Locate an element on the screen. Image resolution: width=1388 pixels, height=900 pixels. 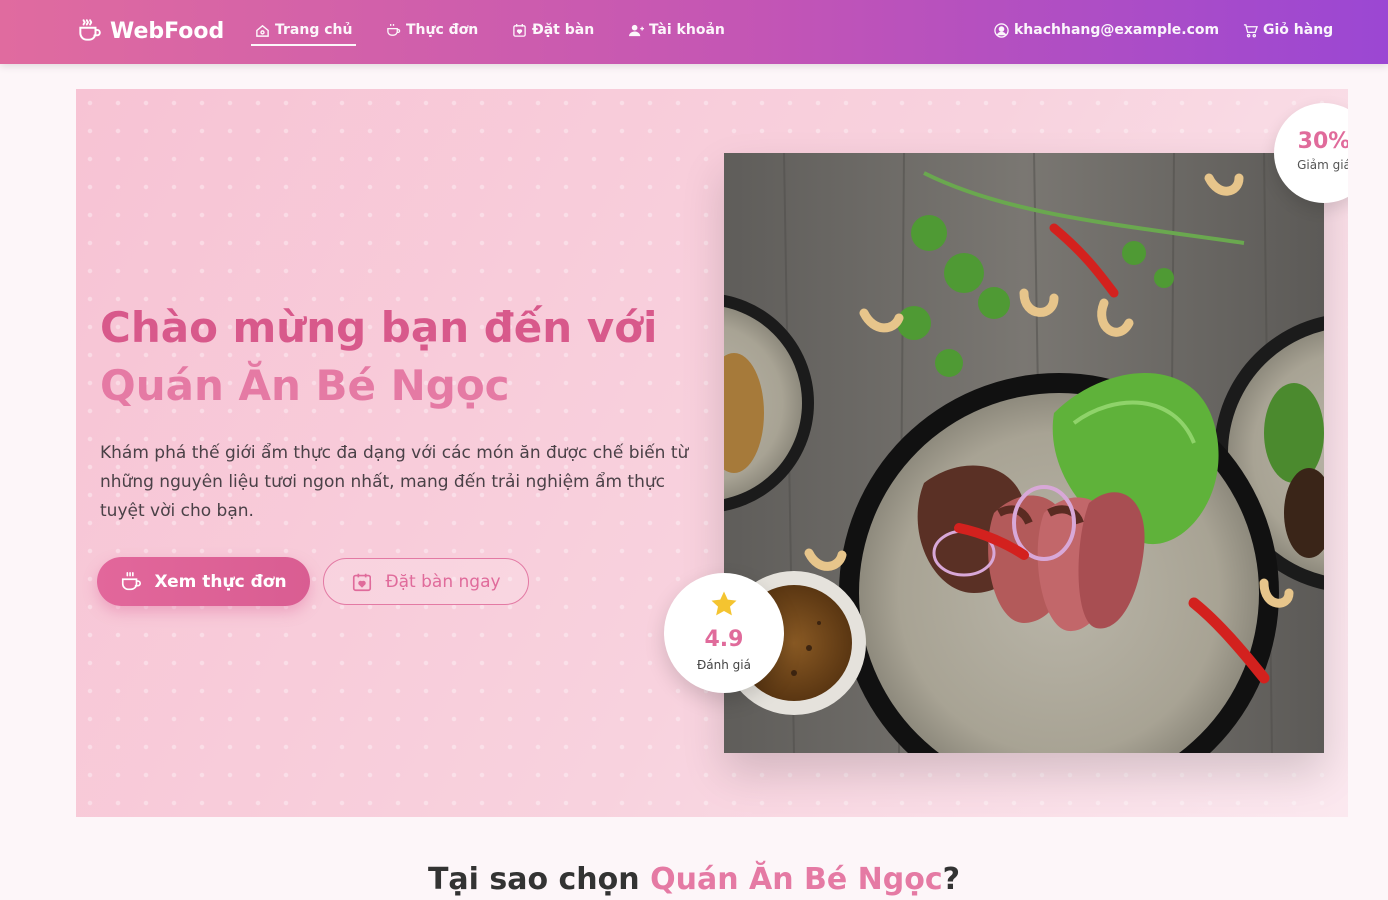
brand-logo: WebFood is located at coordinates (150, 31).